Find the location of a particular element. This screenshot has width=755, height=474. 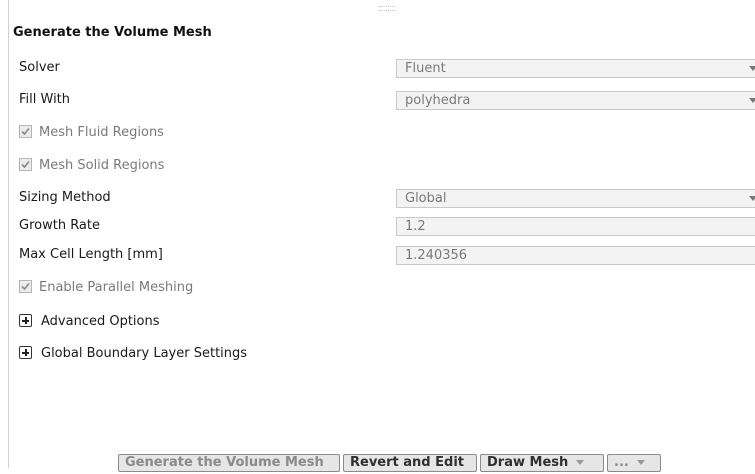

mesh-fluid-regions-checkbox: Mesh Fluid Regions is located at coordinates (91, 133).